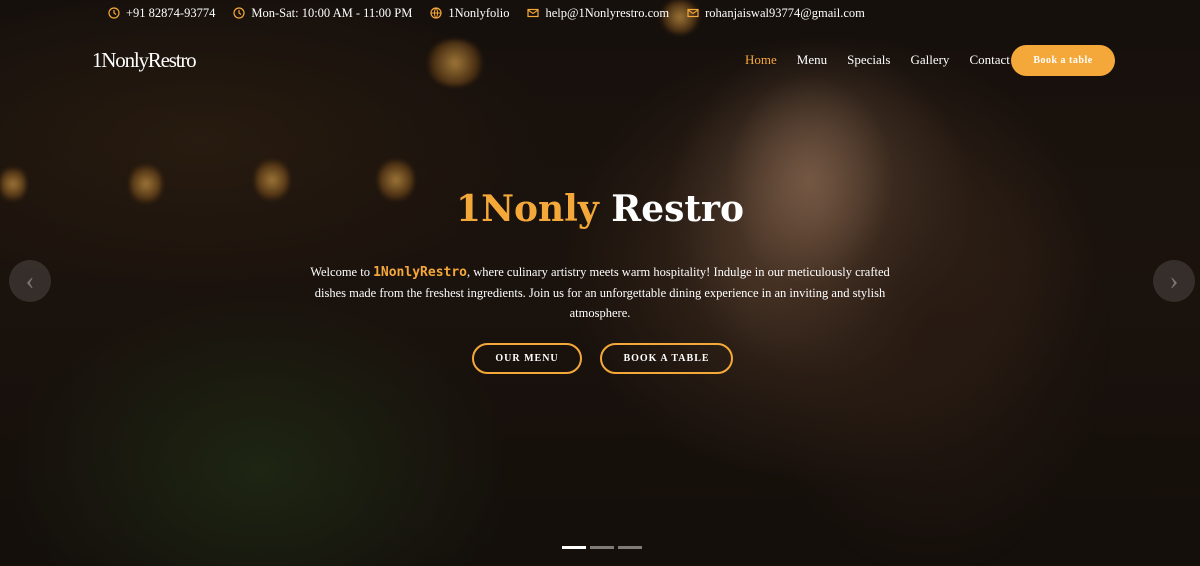 This screenshot has width=1200, height=566. What do you see at coordinates (479, 12) in the screenshot?
I see `portfolio-text: 1Nonlyfolio` at bounding box center [479, 12].